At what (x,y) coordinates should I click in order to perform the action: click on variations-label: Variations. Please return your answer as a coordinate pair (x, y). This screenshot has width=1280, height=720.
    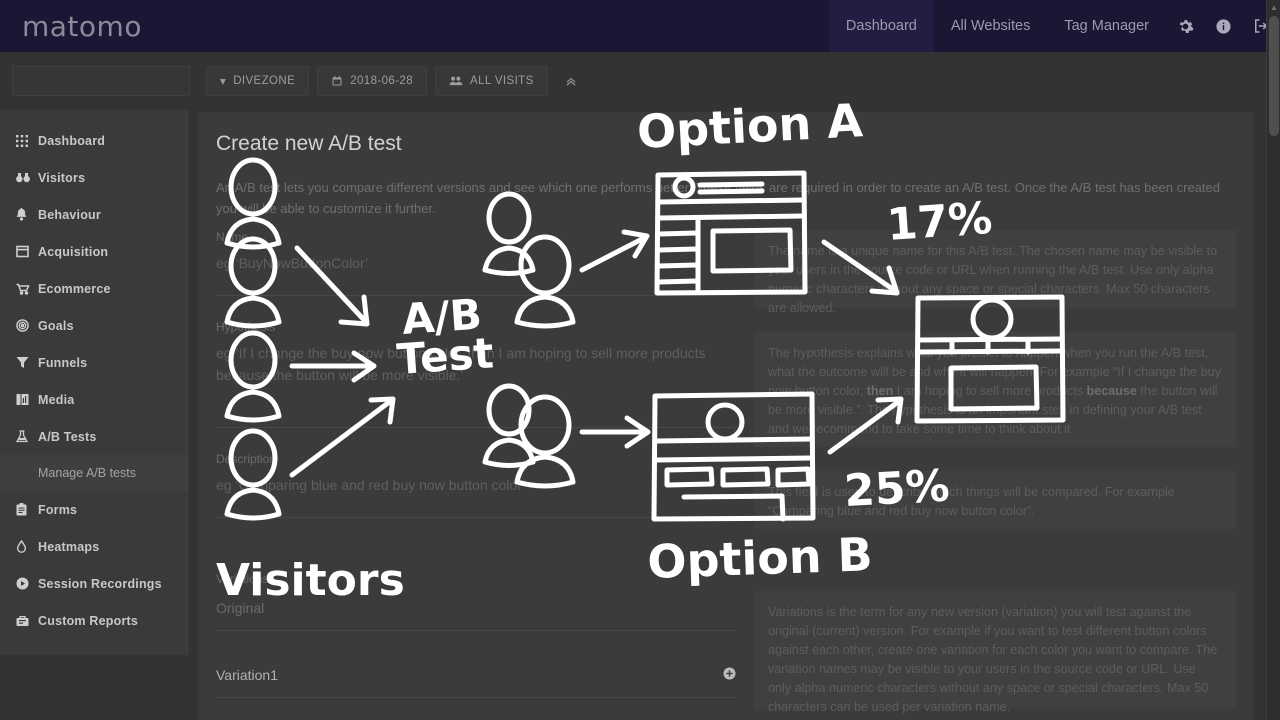
    Looking at the image, I should click on (242, 579).